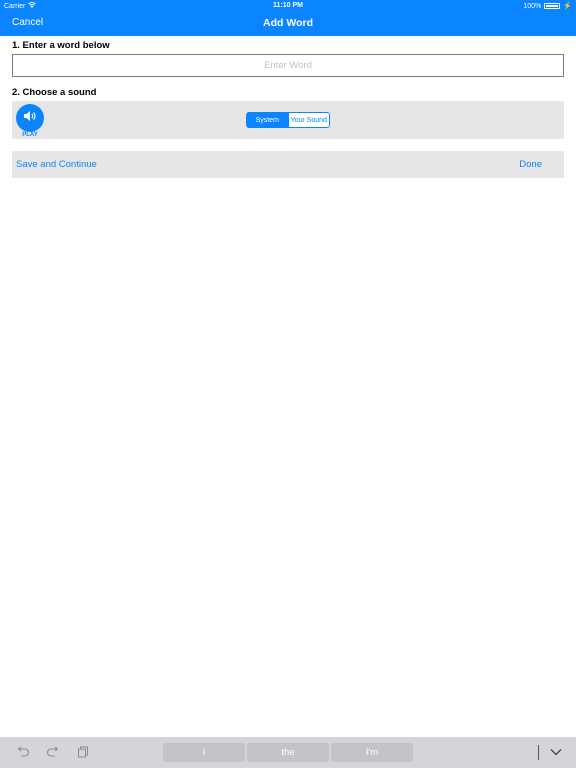  What do you see at coordinates (56, 164) in the screenshot?
I see `save-and-continue-button: Save and Continue` at bounding box center [56, 164].